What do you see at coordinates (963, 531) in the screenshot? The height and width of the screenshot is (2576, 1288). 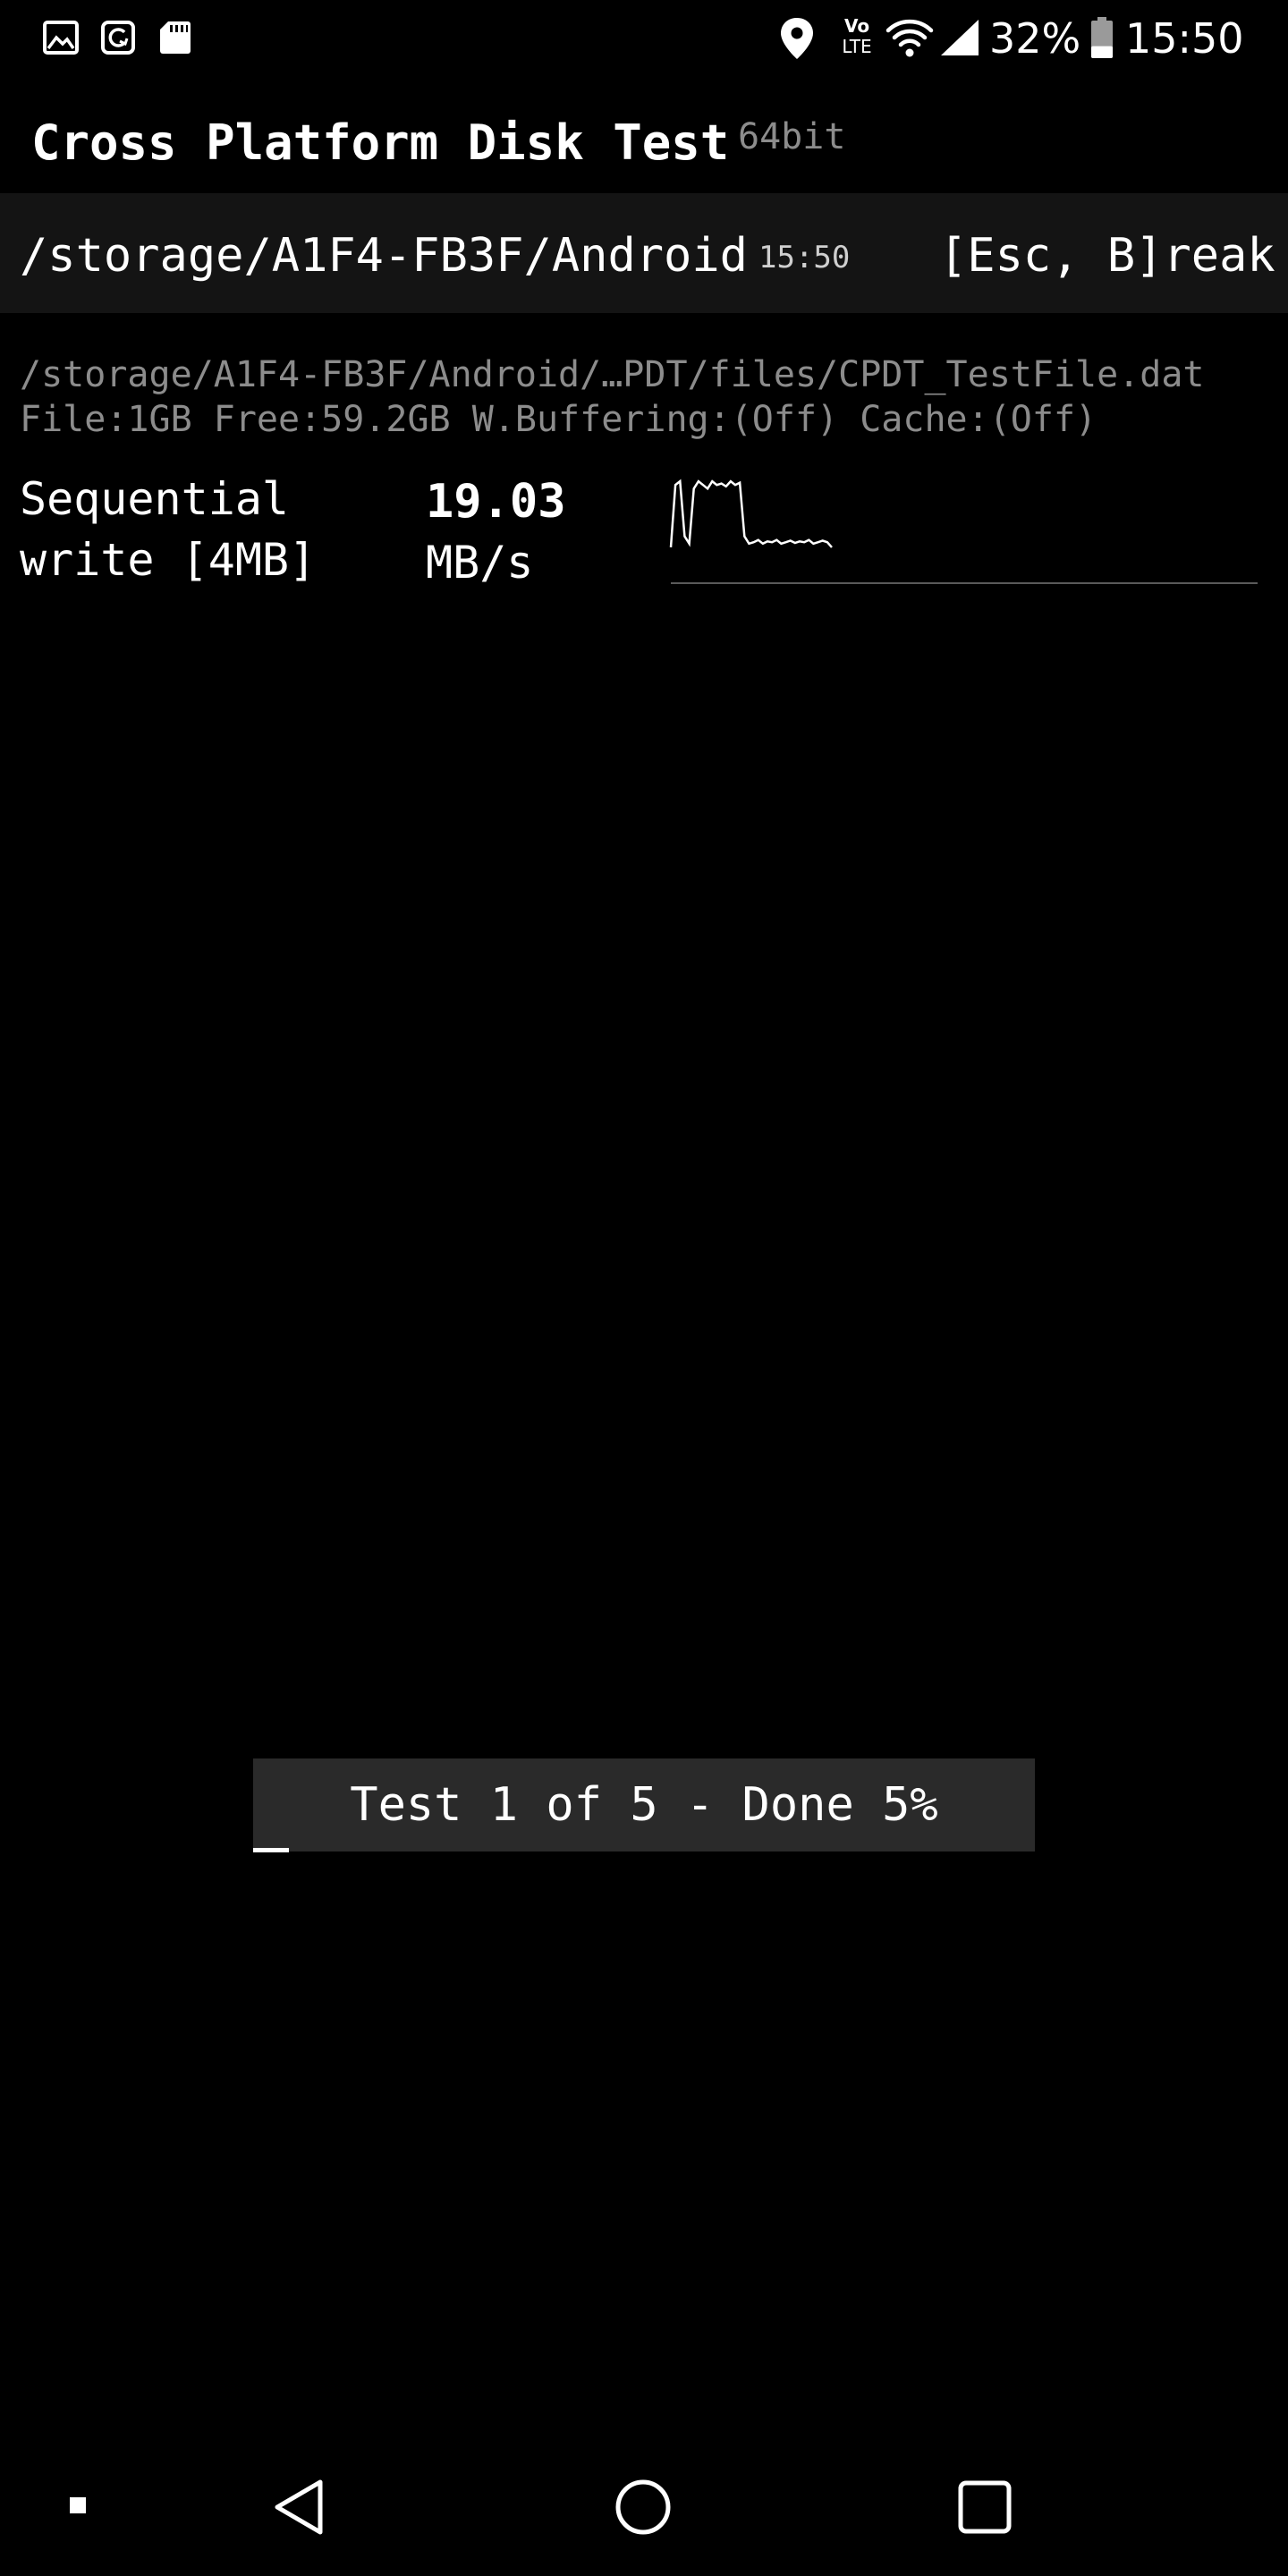 I see `speed-sparkline` at bounding box center [963, 531].